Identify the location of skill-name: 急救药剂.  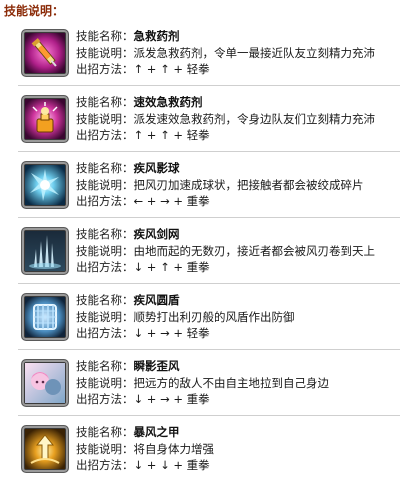
(156, 36).